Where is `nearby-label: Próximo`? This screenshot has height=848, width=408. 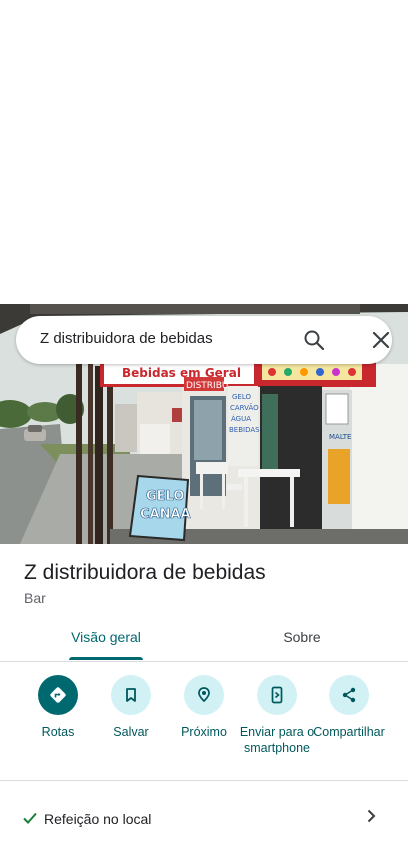
nearby-label: Próximo is located at coordinates (204, 732).